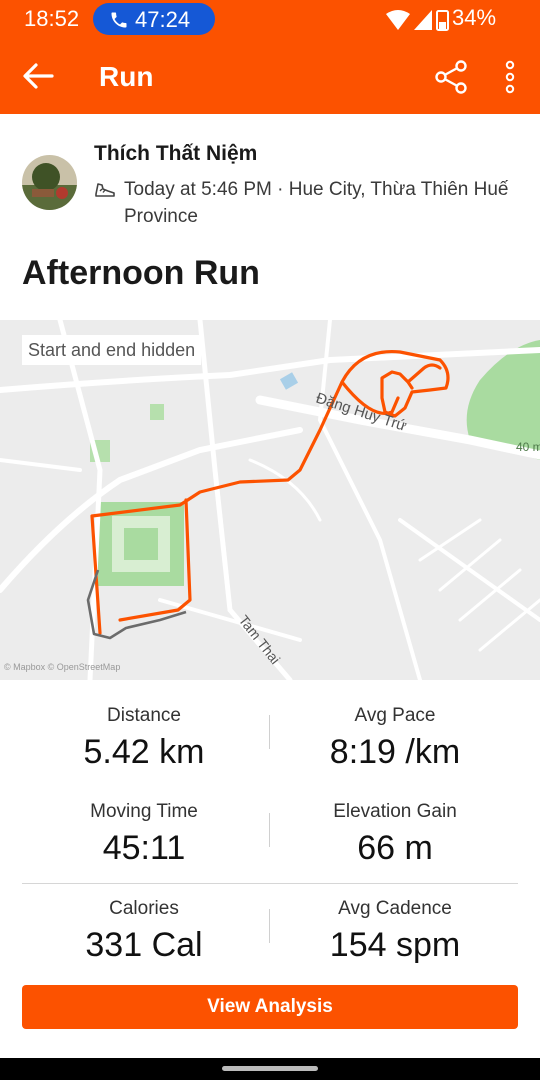  Describe the element at coordinates (144, 848) in the screenshot. I see `stat-value: 45:11` at that location.